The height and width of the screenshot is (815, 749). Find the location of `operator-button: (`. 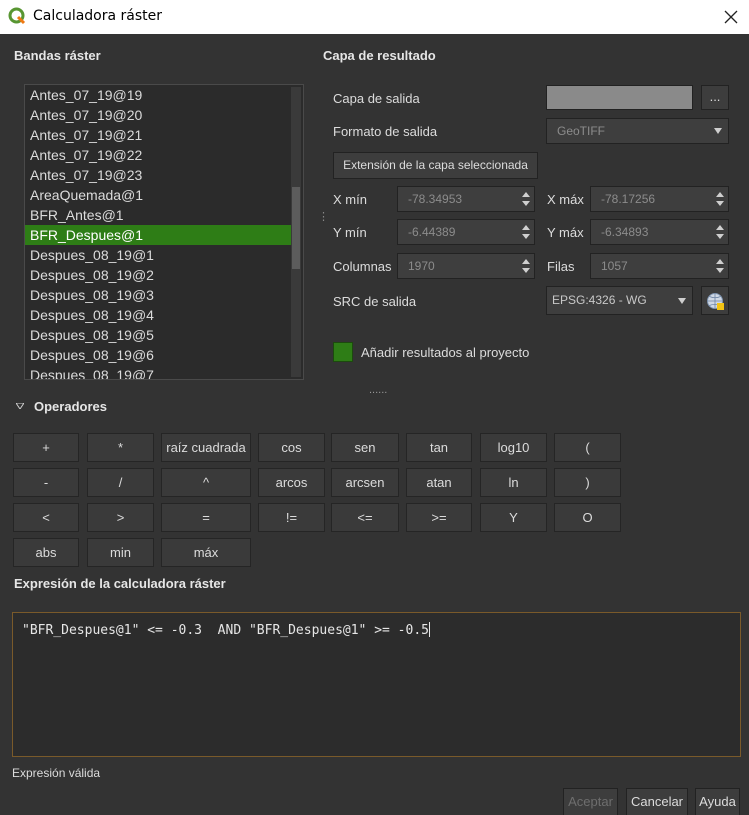

operator-button: ( is located at coordinates (587, 447).